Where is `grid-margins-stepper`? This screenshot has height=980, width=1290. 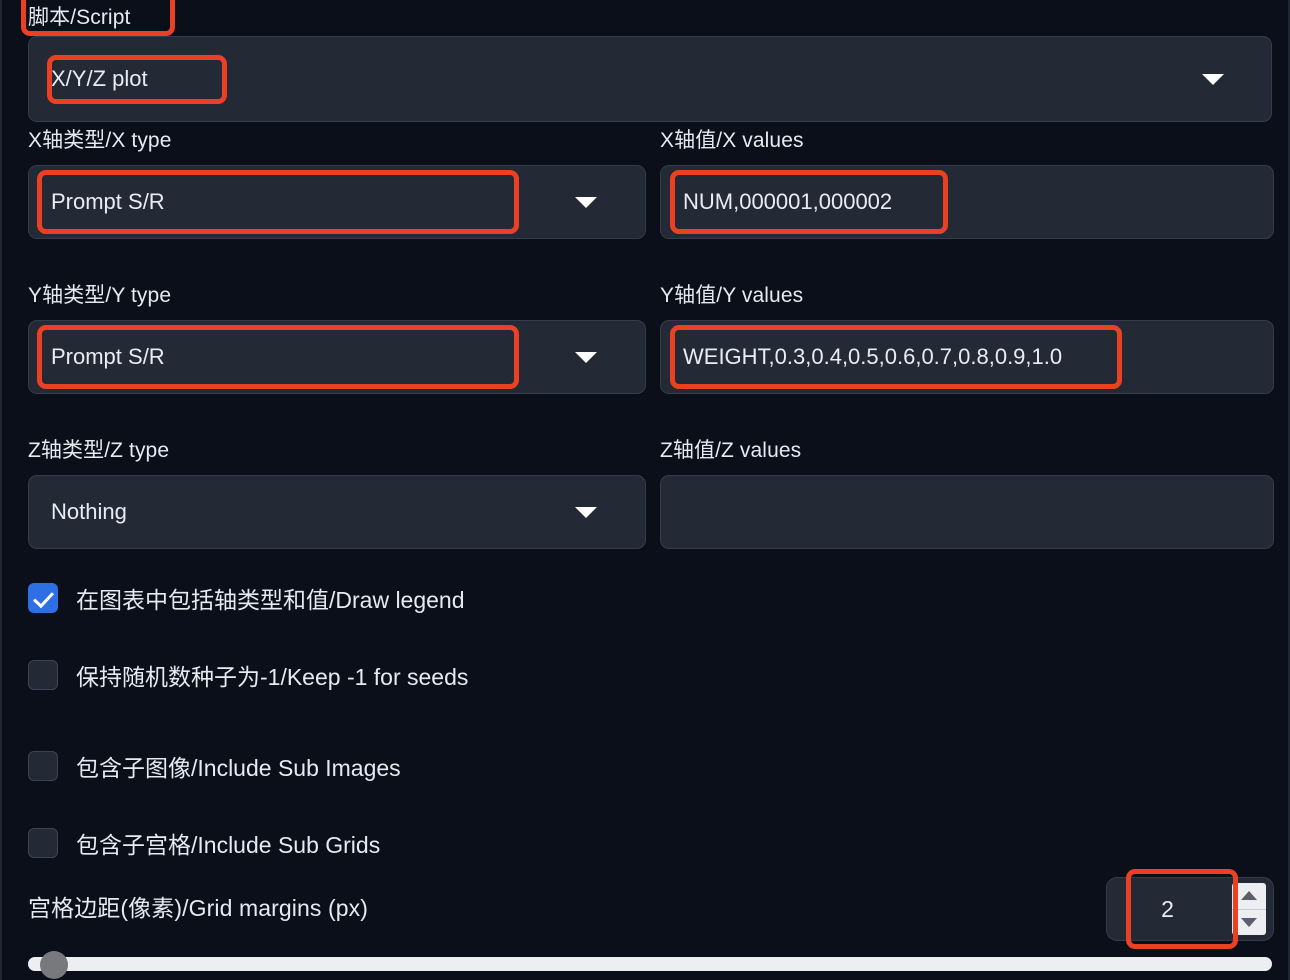
grid-margins-stepper is located at coordinates (1249, 909).